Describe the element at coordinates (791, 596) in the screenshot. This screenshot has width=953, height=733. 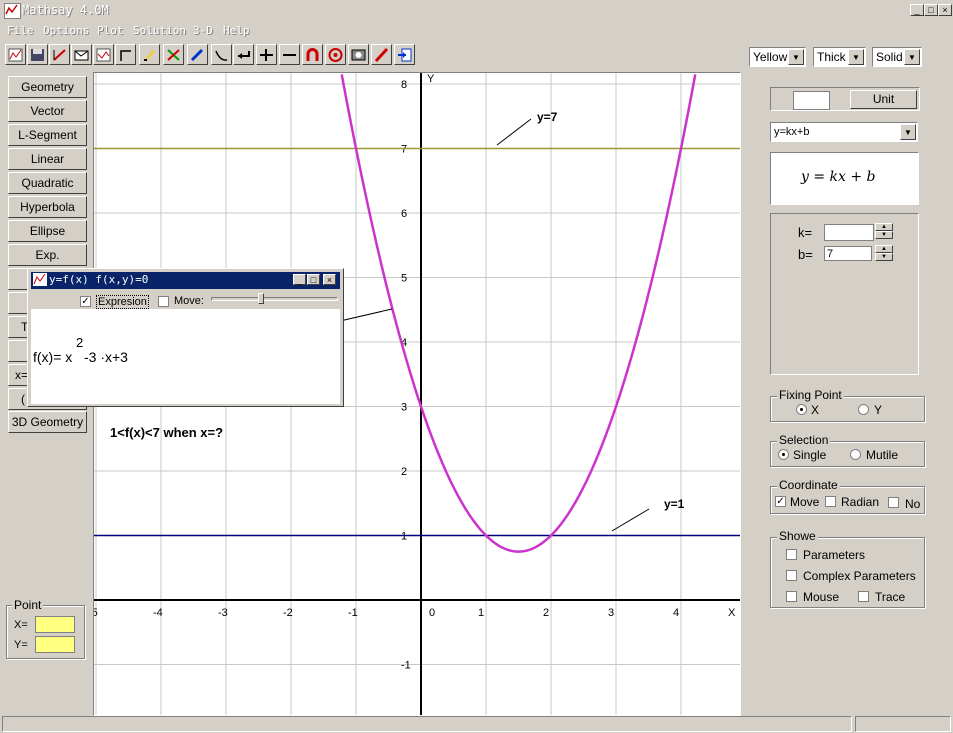
I see `showe-mouse-checkbox` at that location.